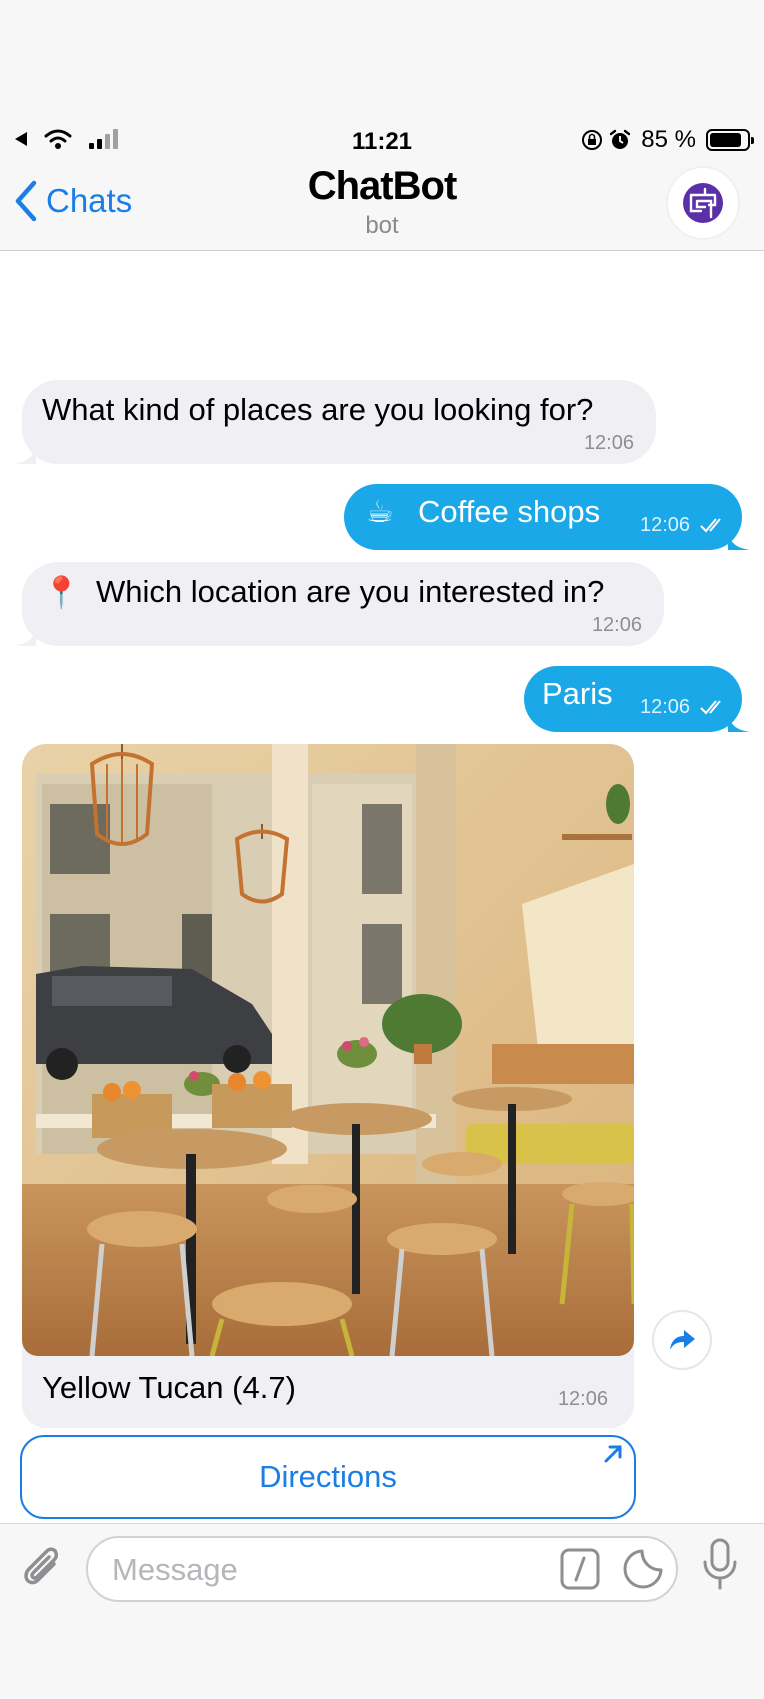 Image resolution: width=764 pixels, height=1699 pixels. I want to click on bot-avatar, so click(703, 203).